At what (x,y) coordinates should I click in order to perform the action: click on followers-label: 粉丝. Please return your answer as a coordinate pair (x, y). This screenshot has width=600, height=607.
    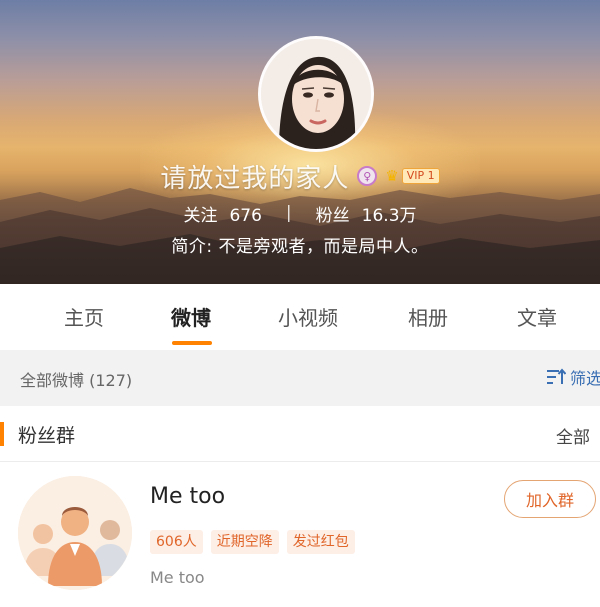
    Looking at the image, I should click on (332, 215).